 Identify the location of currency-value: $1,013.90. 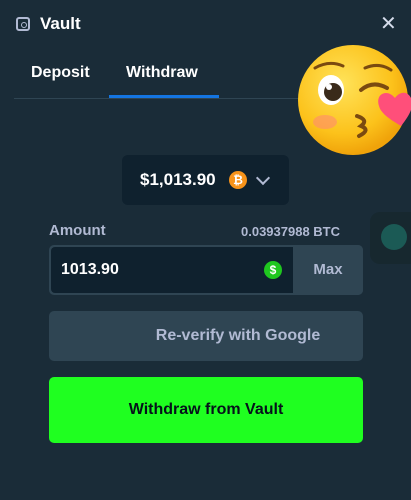
(178, 179).